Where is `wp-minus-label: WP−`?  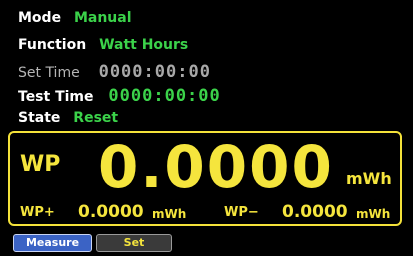 wp-minus-label: WP− is located at coordinates (241, 212).